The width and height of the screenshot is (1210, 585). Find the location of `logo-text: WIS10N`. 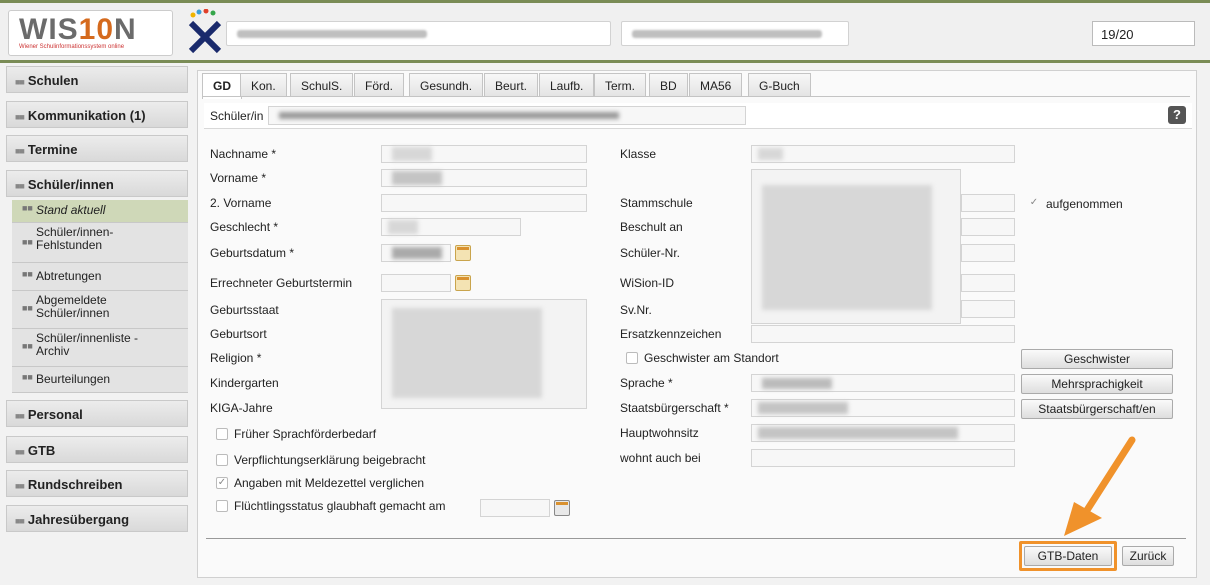

logo-text: WIS10N is located at coordinates (78, 29).